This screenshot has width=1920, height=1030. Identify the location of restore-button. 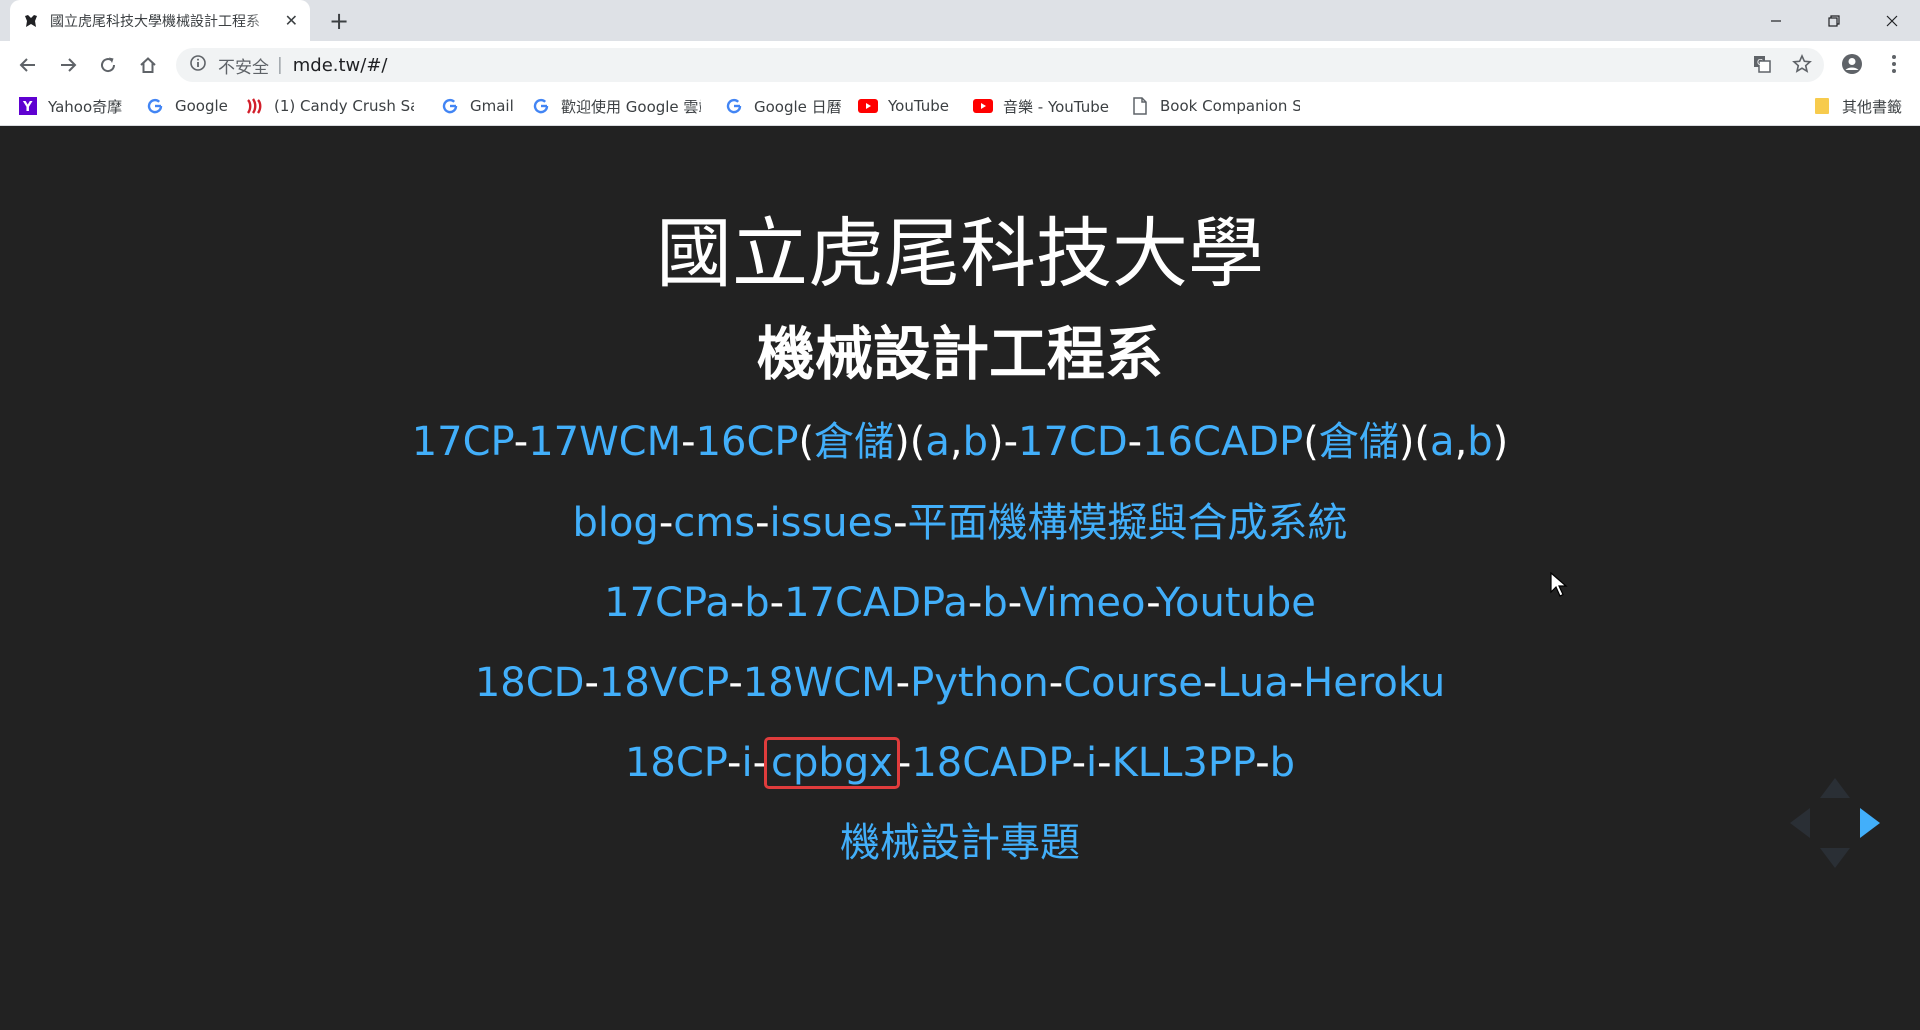
(1834, 20).